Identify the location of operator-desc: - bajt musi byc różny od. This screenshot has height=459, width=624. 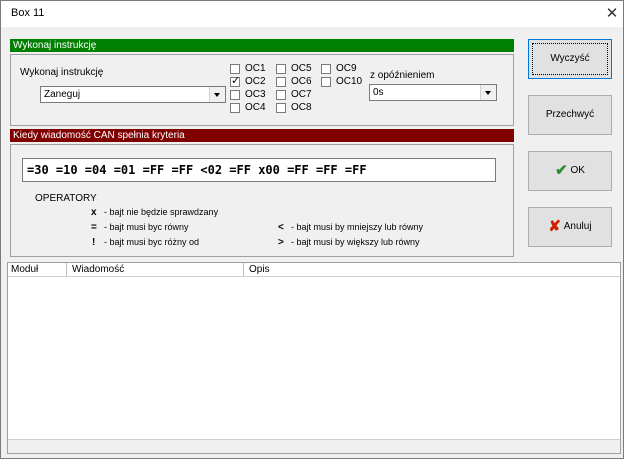
(152, 242).